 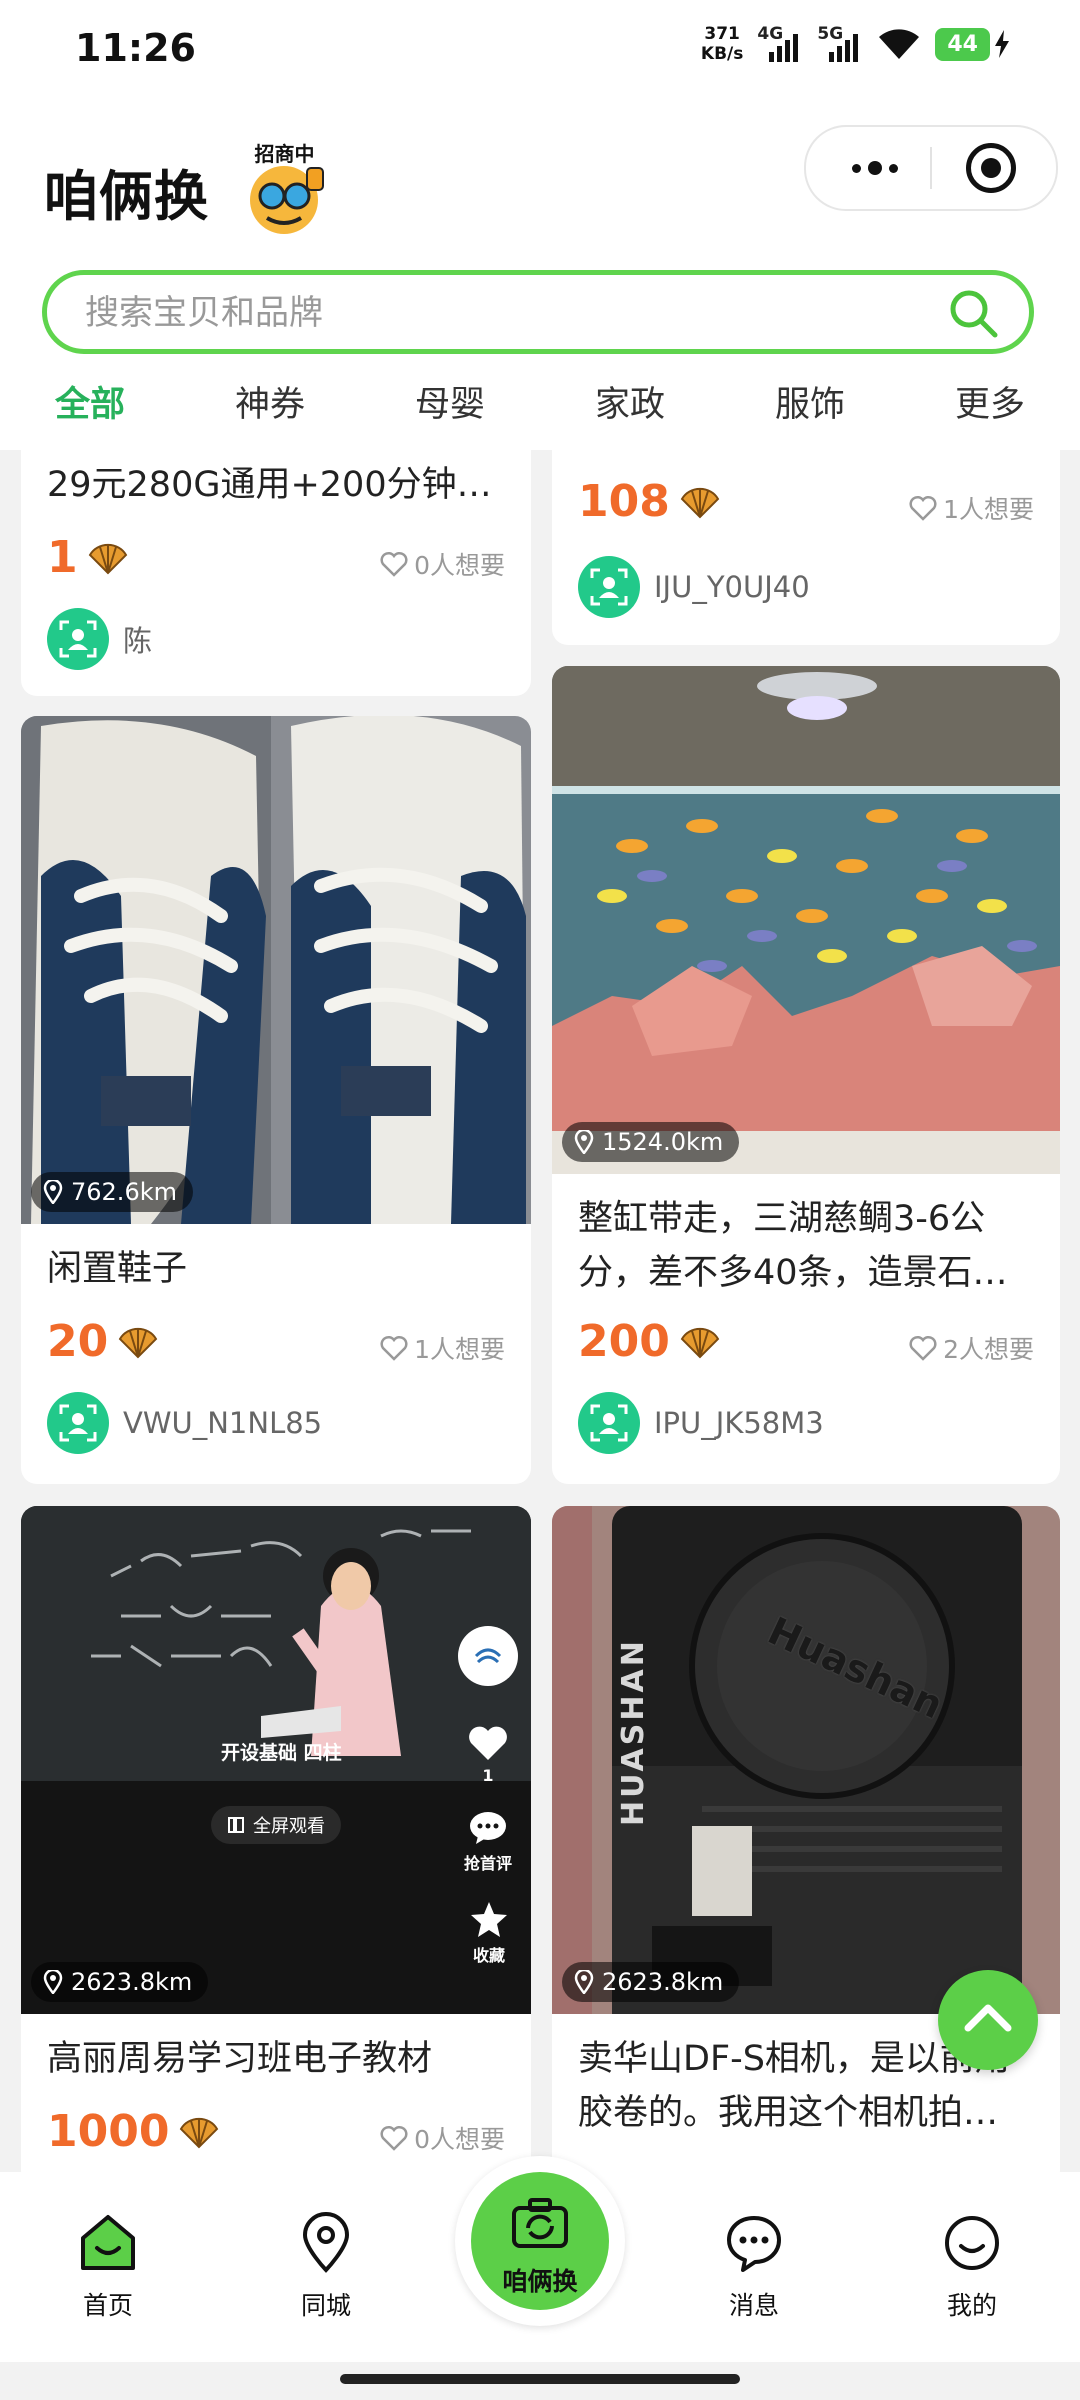 I want to click on distance-badge: 1524.0km, so click(x=651, y=1142).